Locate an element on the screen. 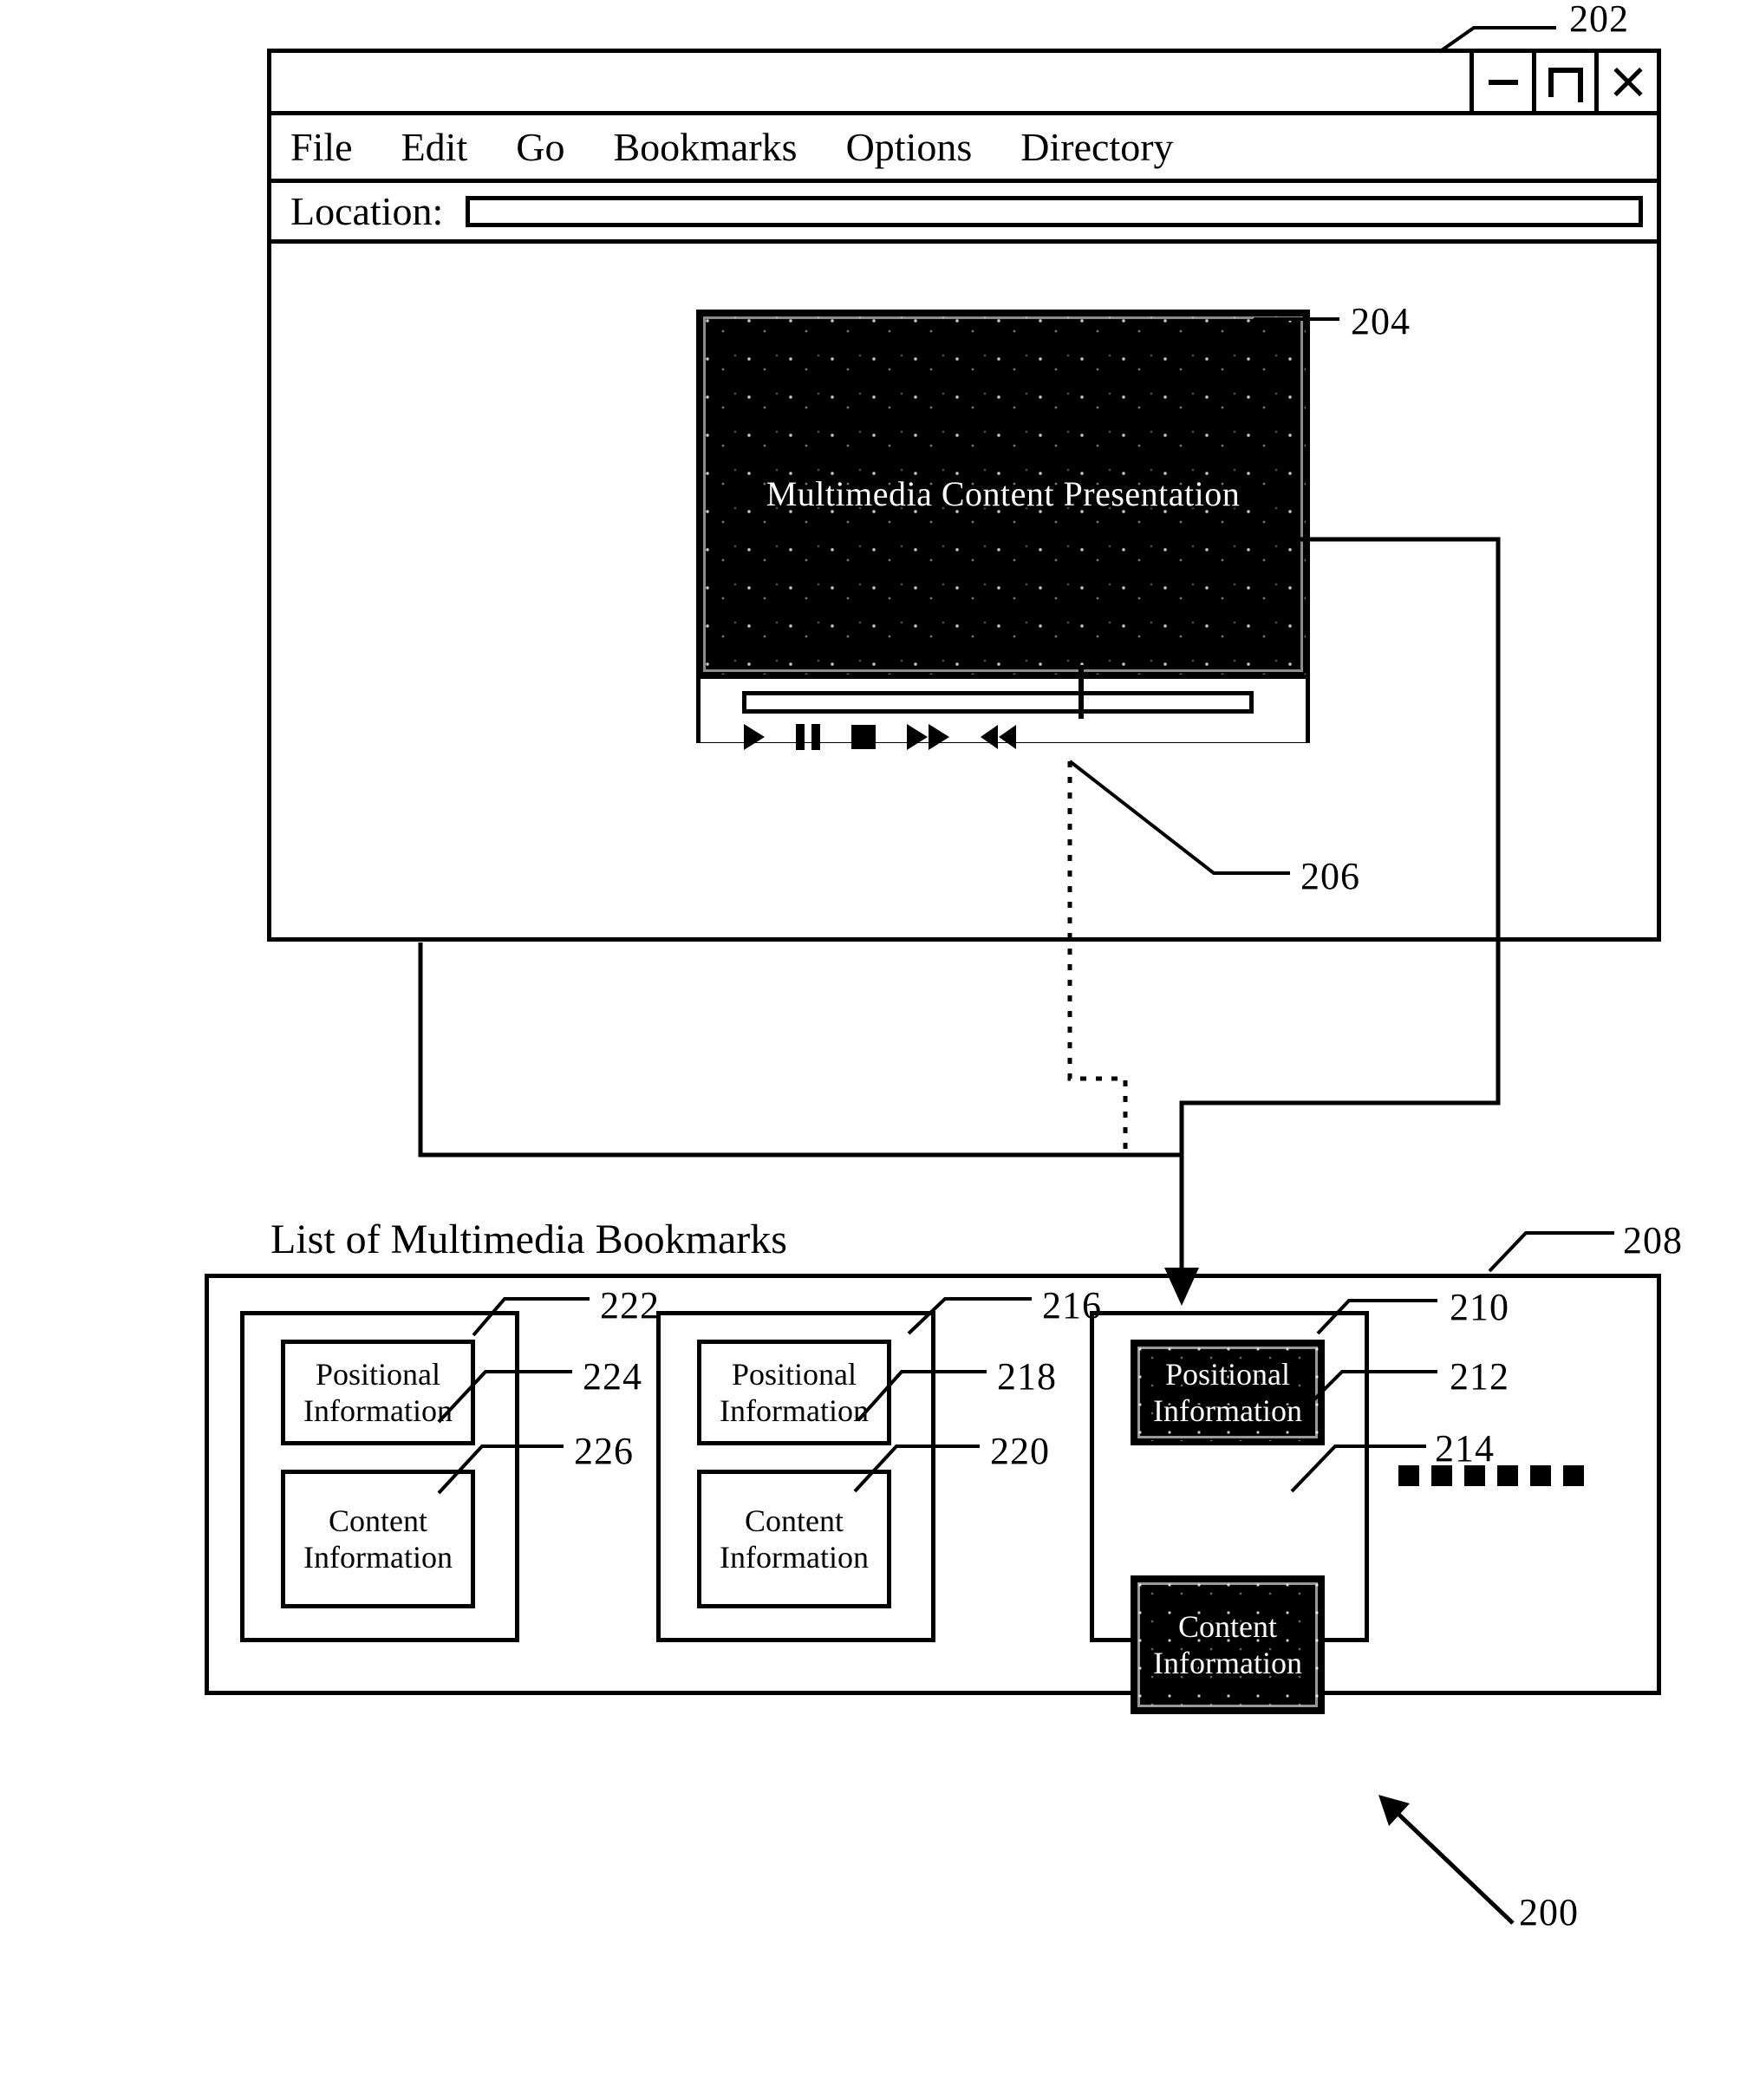 The height and width of the screenshot is (2100, 1753). positional-information-field-selected: Positional Information is located at coordinates (1228, 1392).